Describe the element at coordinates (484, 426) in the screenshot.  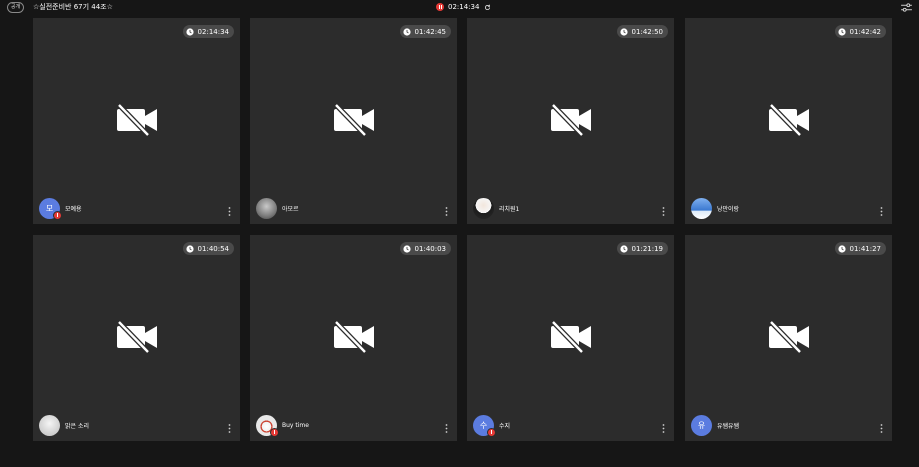
I see `avatar: 수` at that location.